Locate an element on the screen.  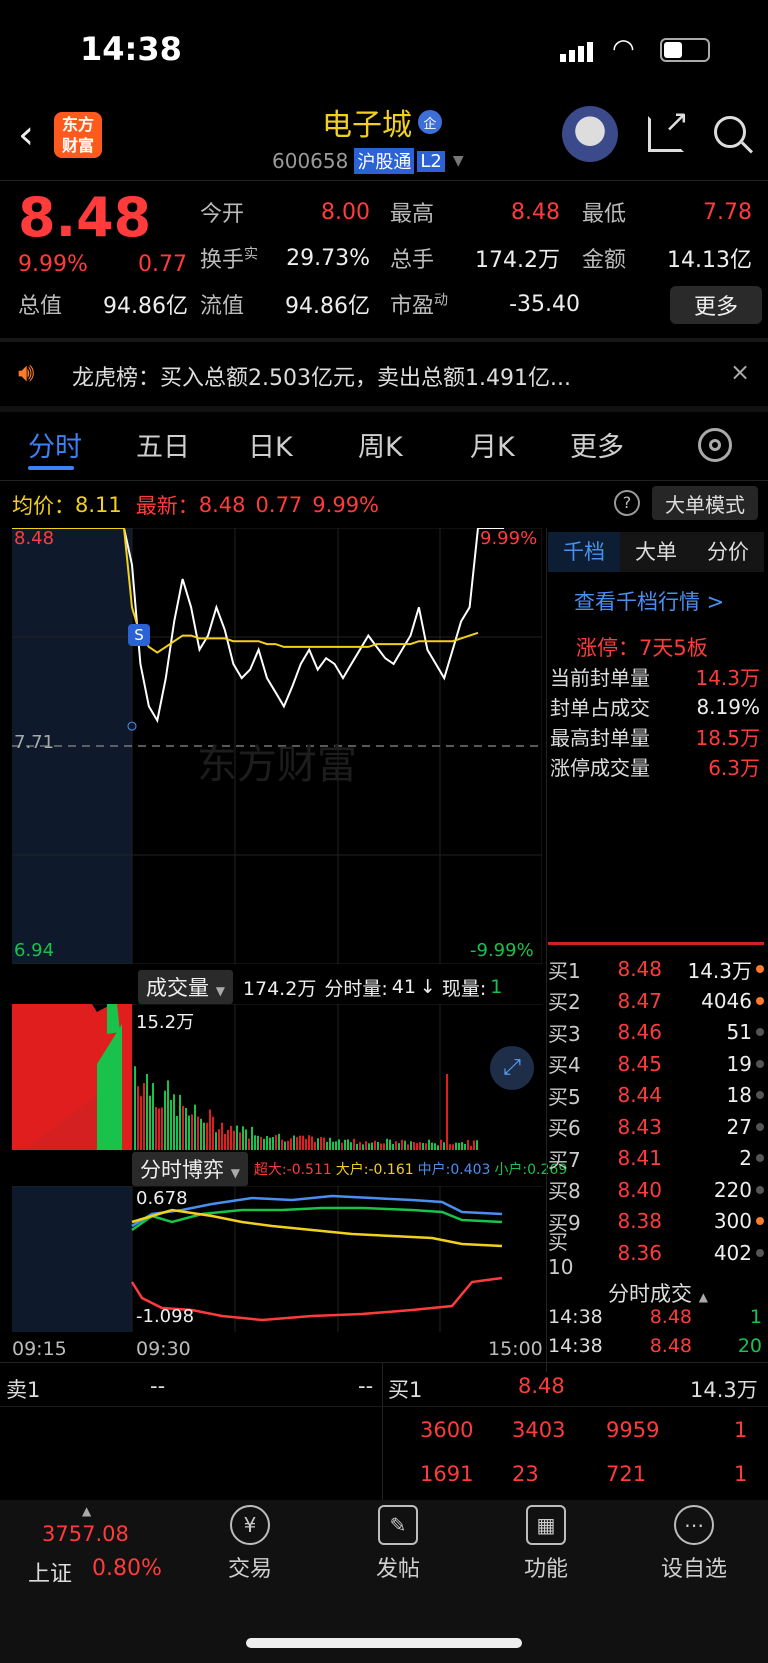
view-qiandang-link: 查看千档行情 > is located at coordinates (649, 601).